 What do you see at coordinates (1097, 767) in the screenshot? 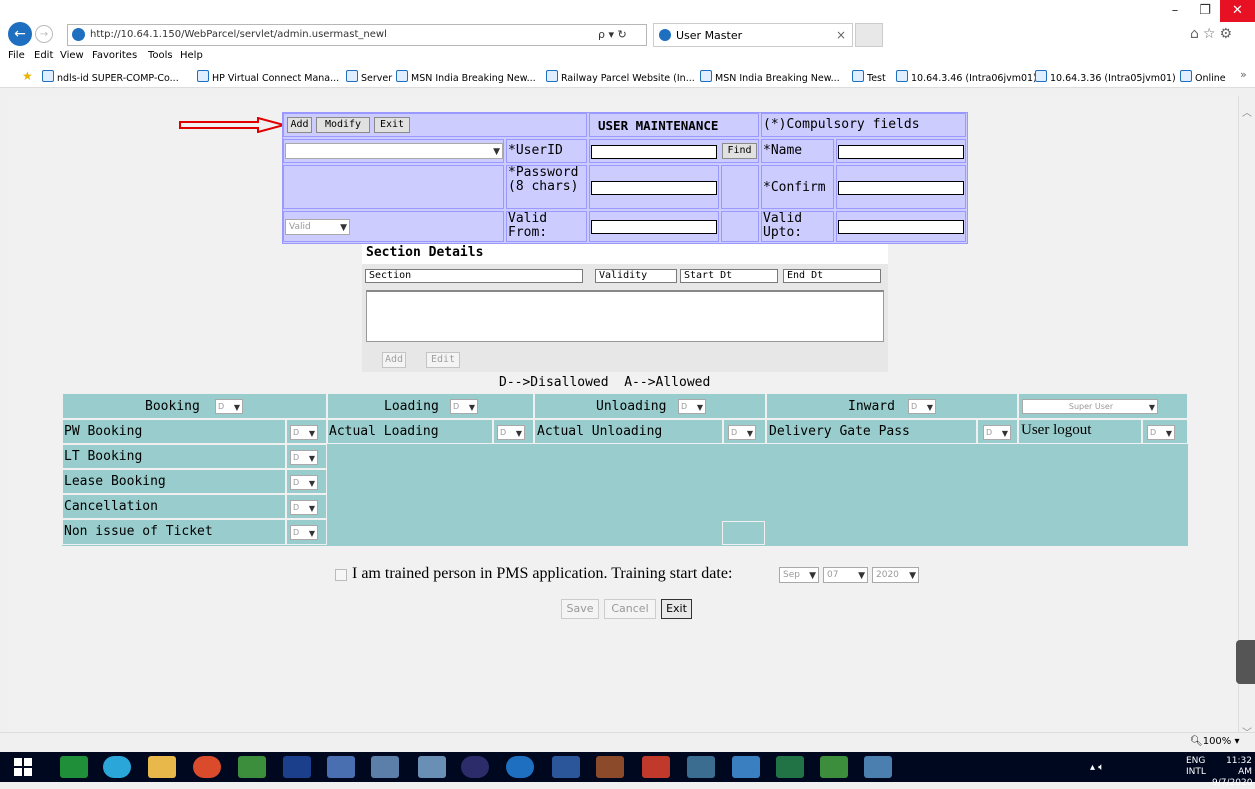
I see `tray-icons: ▴ 🔈︎` at bounding box center [1097, 767].